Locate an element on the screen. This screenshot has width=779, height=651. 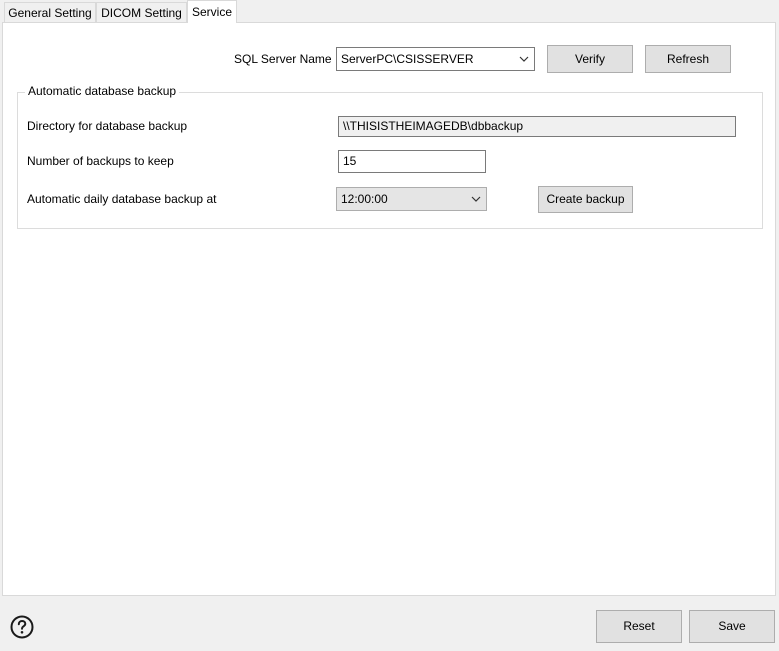
save-button: Save is located at coordinates (732, 626).